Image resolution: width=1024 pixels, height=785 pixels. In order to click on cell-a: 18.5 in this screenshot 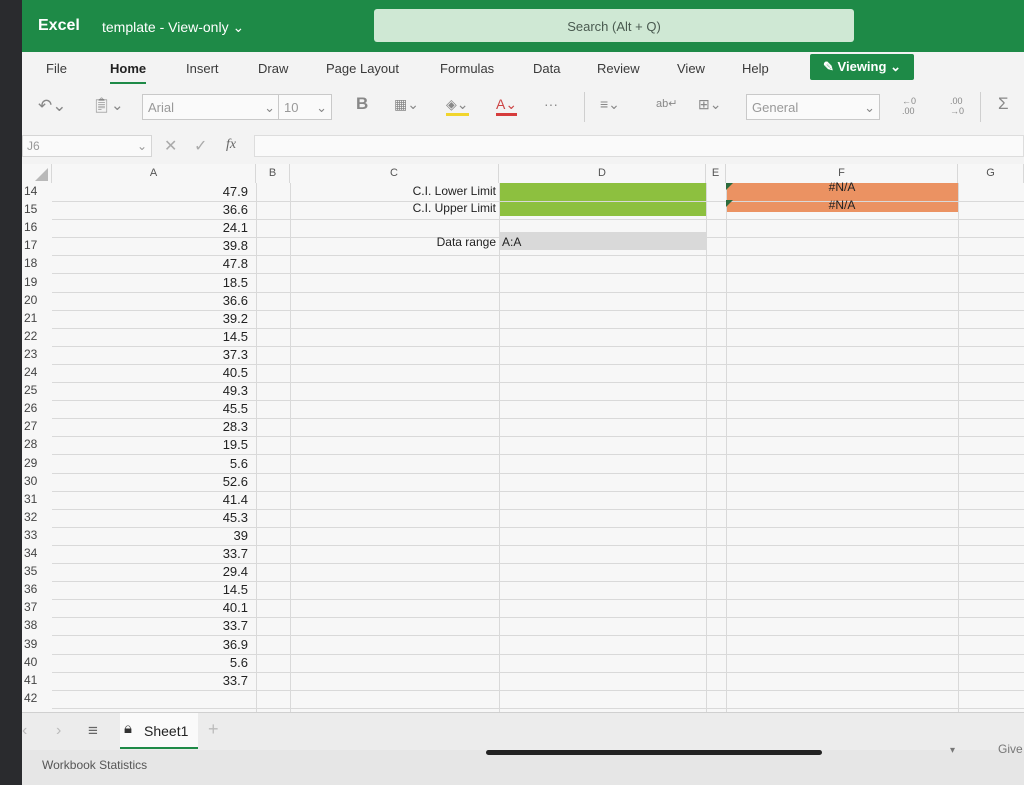, I will do `click(150, 282)`.